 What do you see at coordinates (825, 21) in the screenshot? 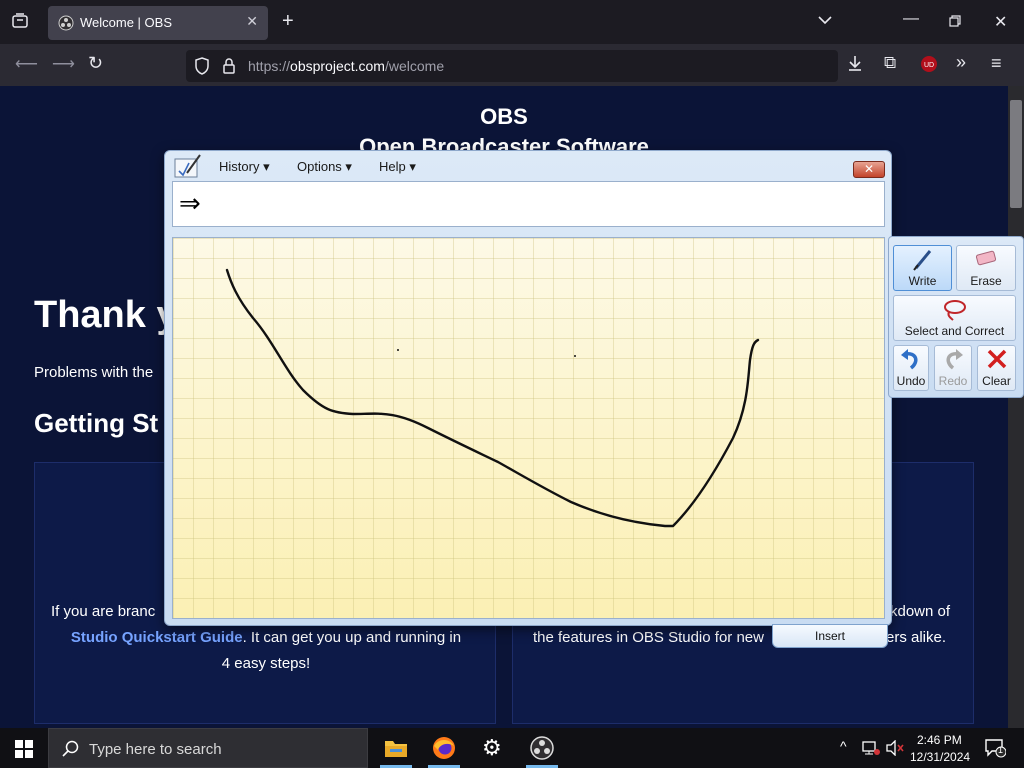
I see `chevron-down-icon` at bounding box center [825, 21].